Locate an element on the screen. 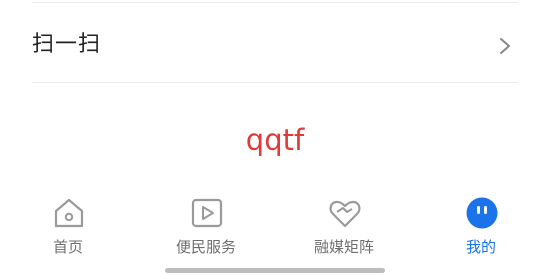 The image size is (550, 275). tab-mine-label: 我的 is located at coordinates (480, 247).